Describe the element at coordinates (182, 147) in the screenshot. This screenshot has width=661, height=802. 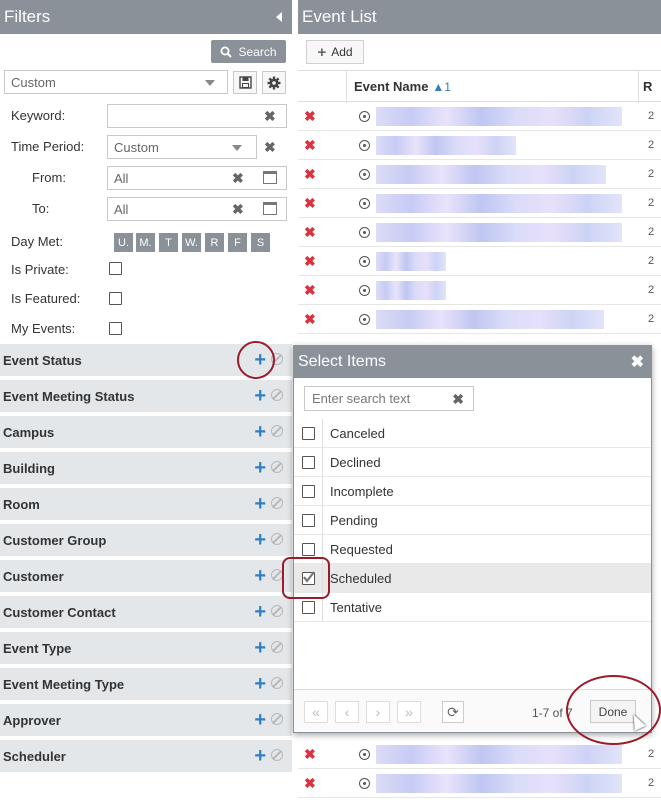
I see `time-period-select: Custom` at that location.